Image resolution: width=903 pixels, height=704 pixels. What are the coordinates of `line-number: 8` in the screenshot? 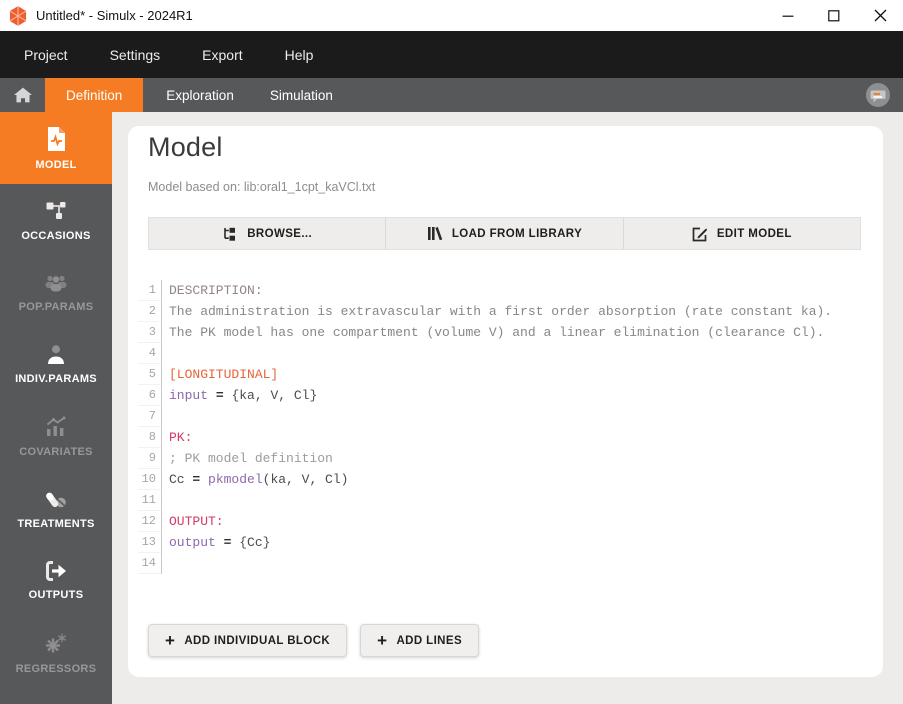 It's located at (150, 437).